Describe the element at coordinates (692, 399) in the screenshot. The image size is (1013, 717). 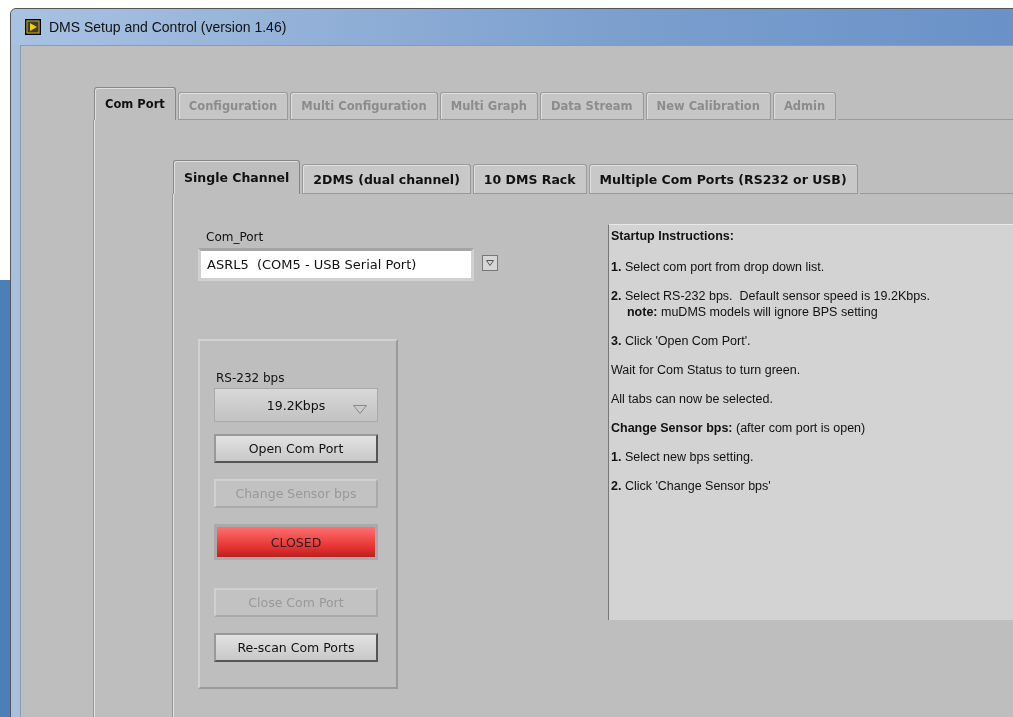
I see `instruction-text: All tabs can now be selected.` at that location.